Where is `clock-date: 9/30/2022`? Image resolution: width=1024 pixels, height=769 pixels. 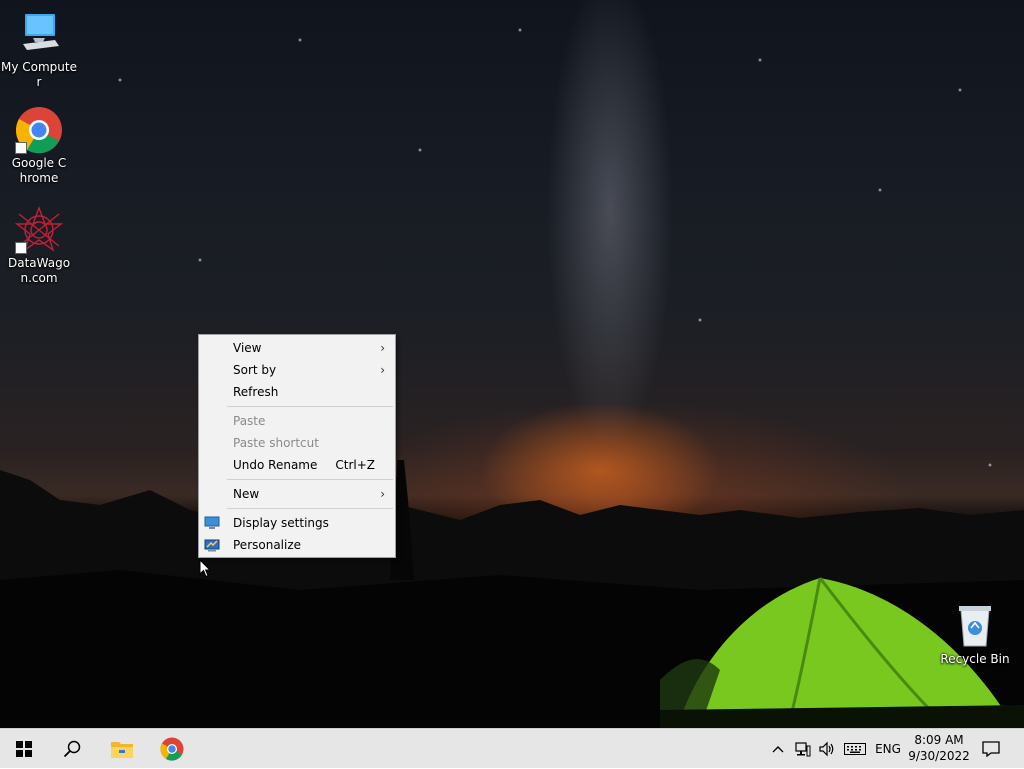 clock-date: 9/30/2022 is located at coordinates (939, 756).